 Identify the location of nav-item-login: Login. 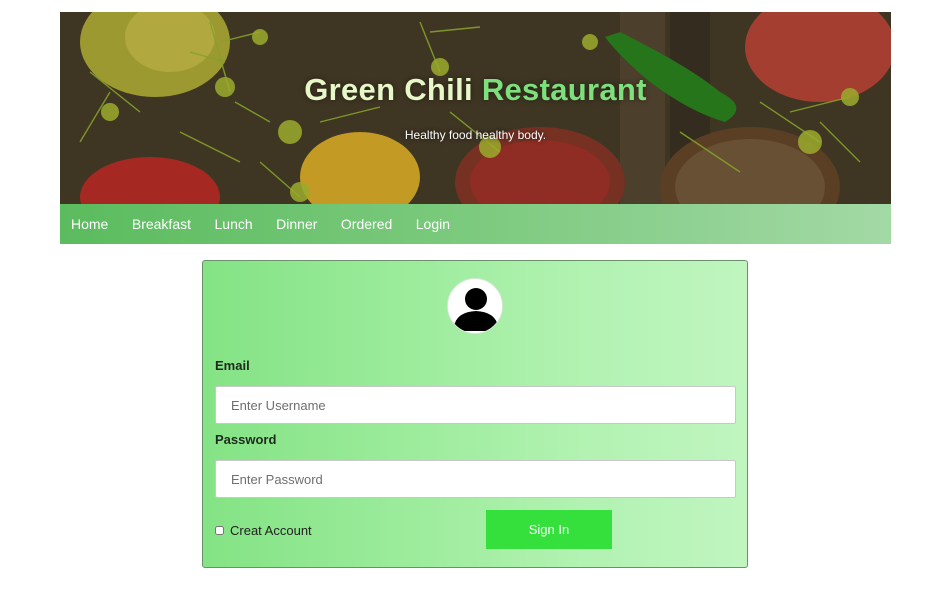
(433, 224).